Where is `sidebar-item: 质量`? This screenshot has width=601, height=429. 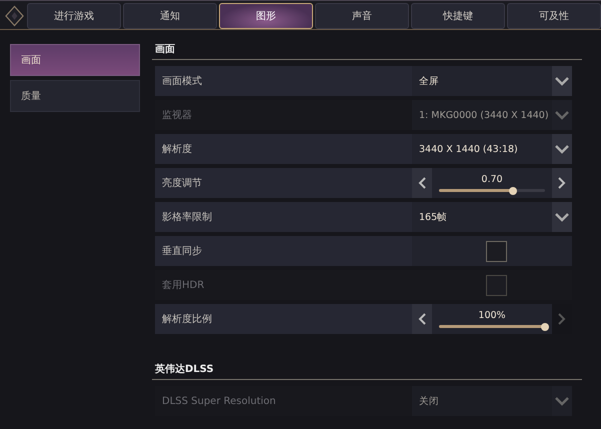 sidebar-item: 质量 is located at coordinates (75, 96).